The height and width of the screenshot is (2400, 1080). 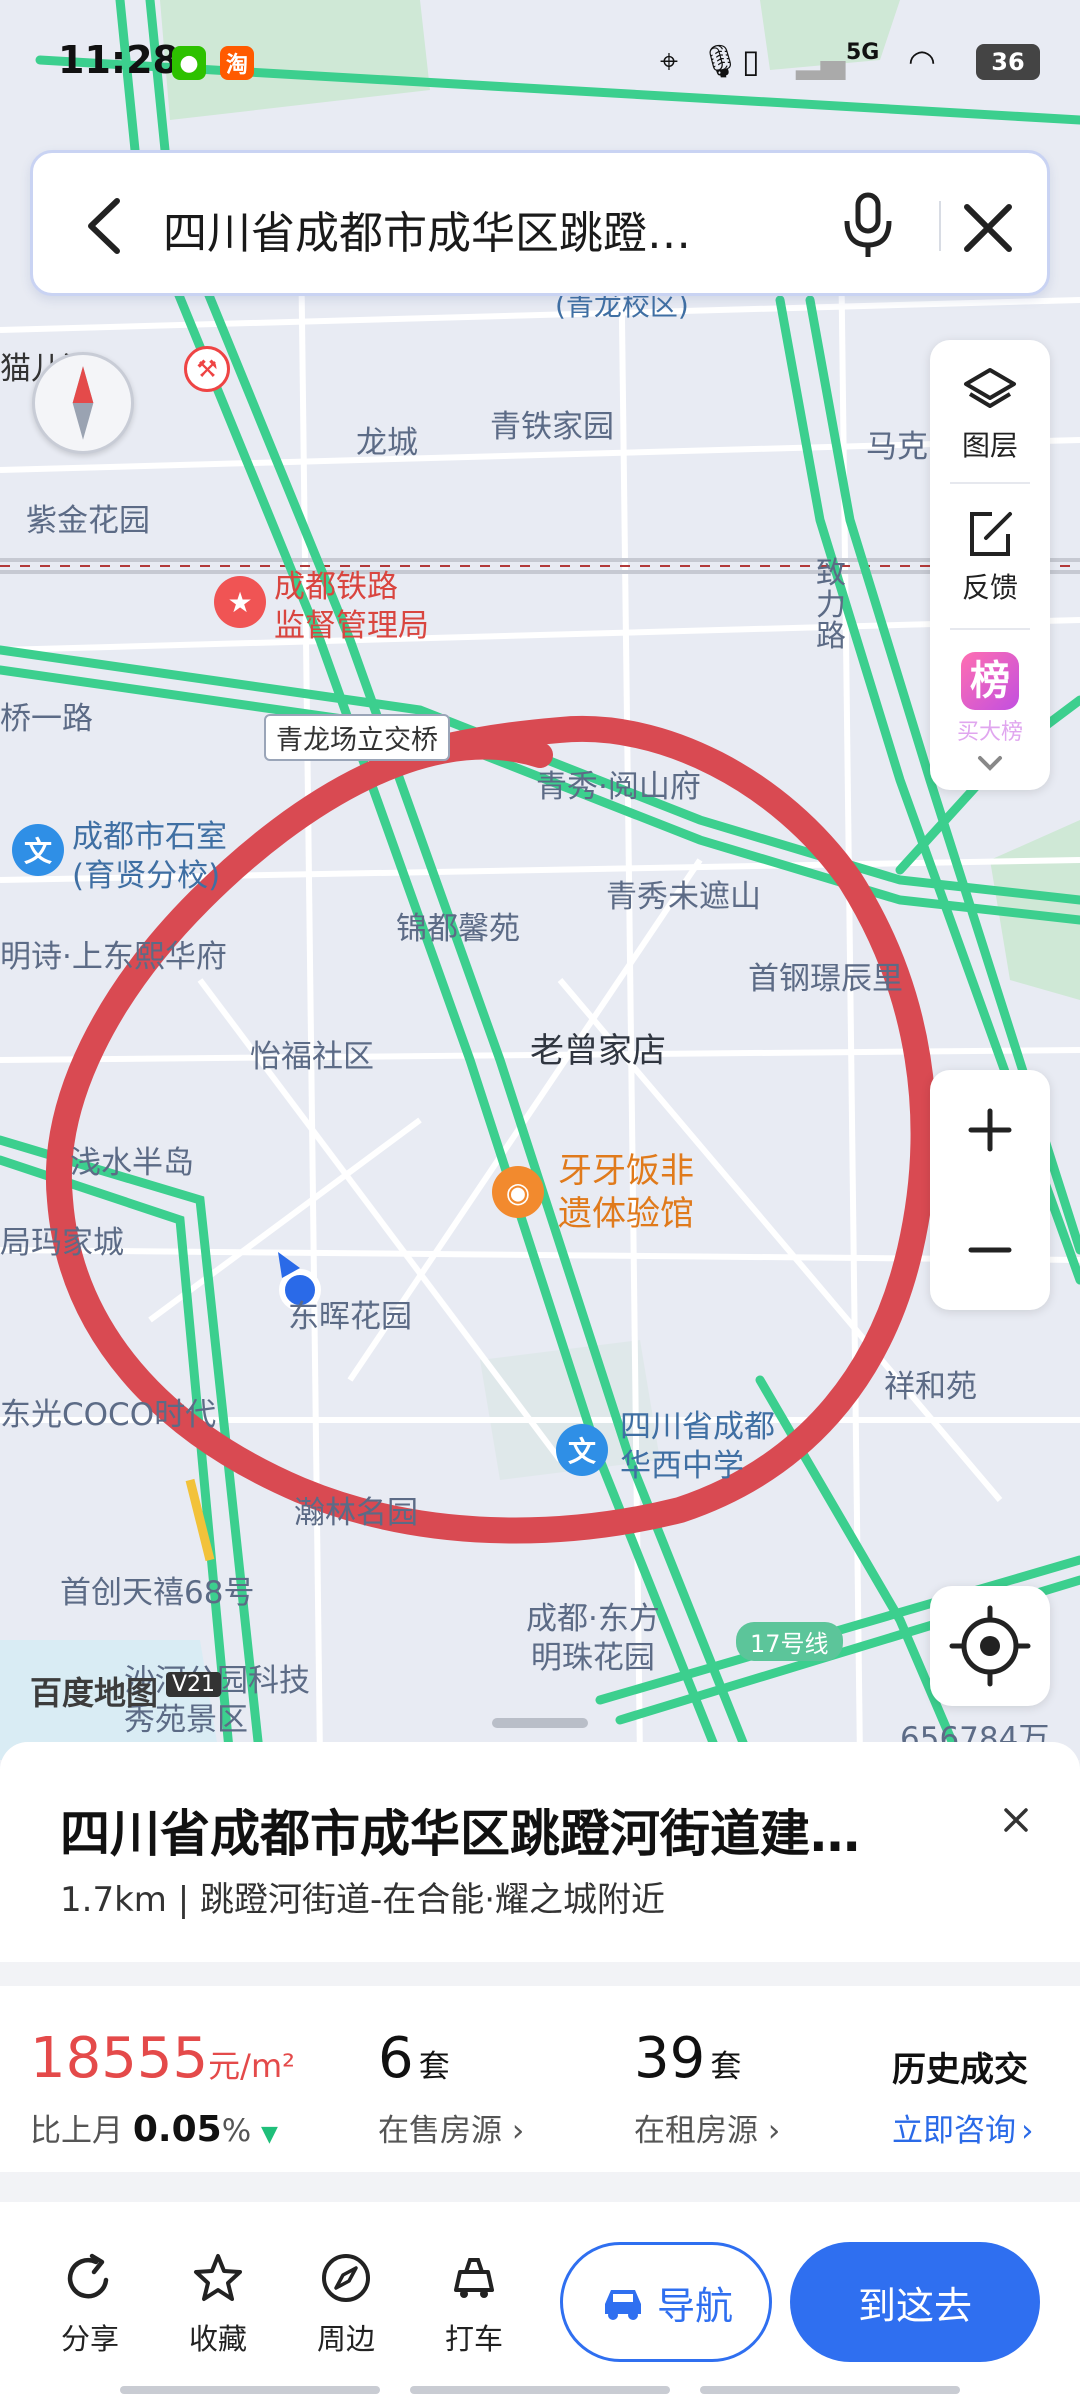 I want to click on network-type: 5G, so click(x=863, y=52).